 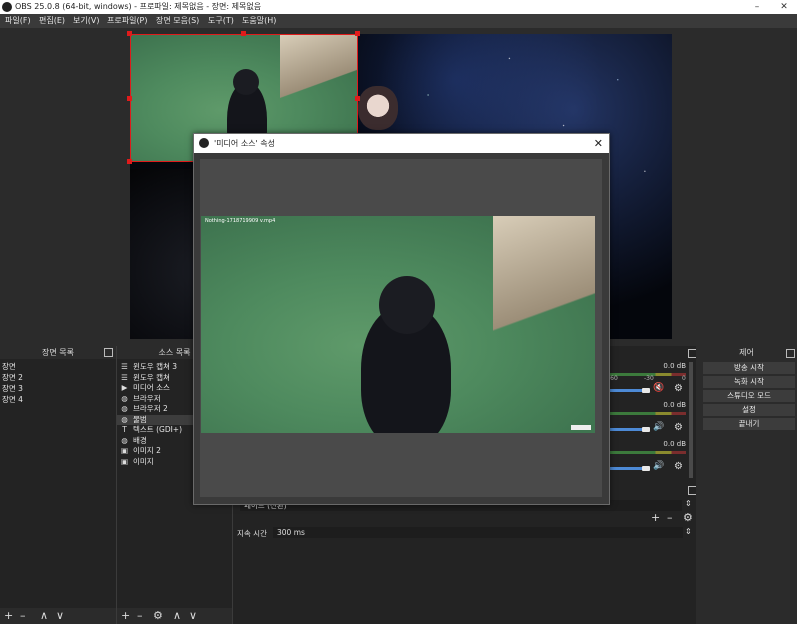 What do you see at coordinates (581, 427) in the screenshot?
I see `video-logo-mark` at bounding box center [581, 427].